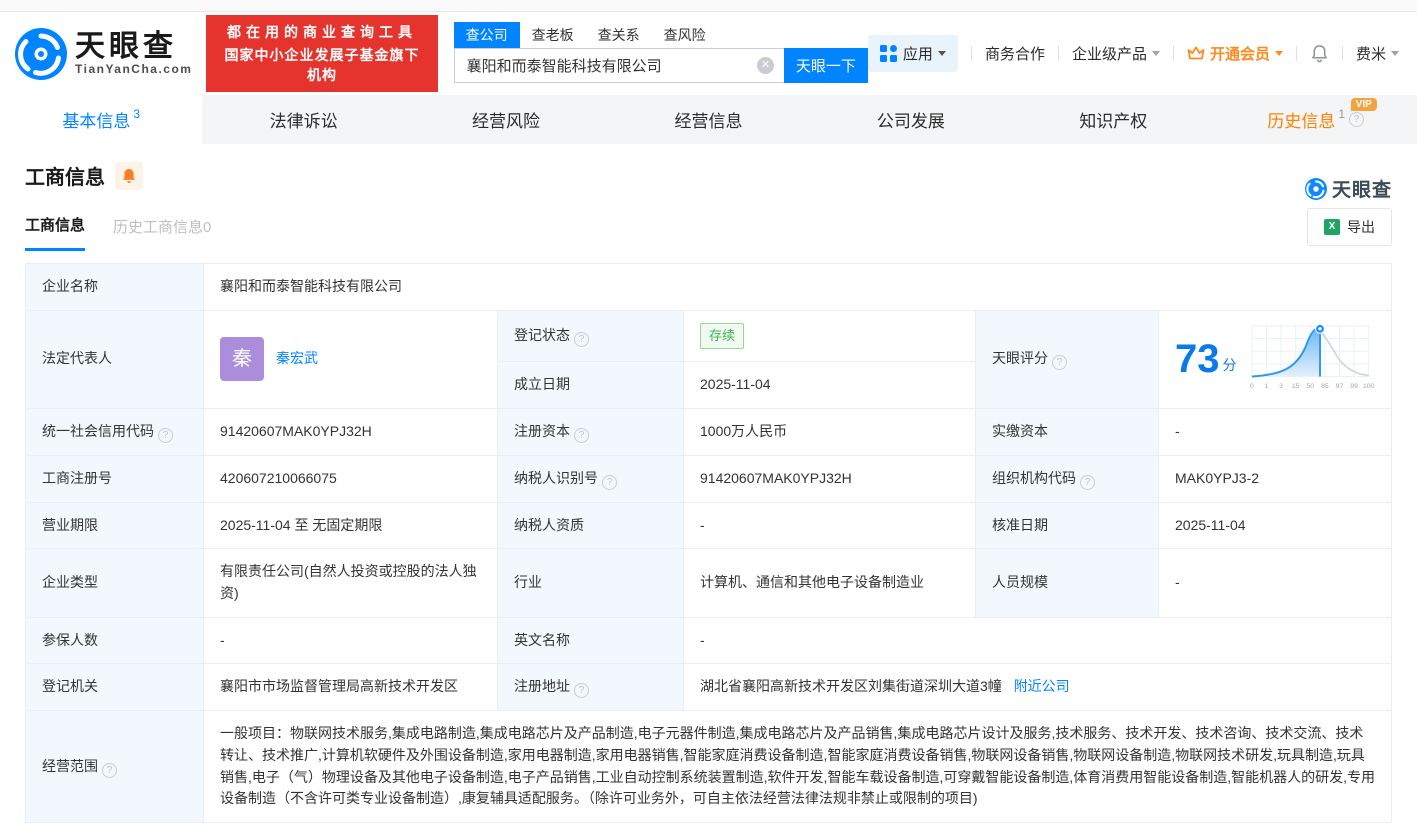  Describe the element at coordinates (618, 65) in the screenshot. I see `search-input` at that location.